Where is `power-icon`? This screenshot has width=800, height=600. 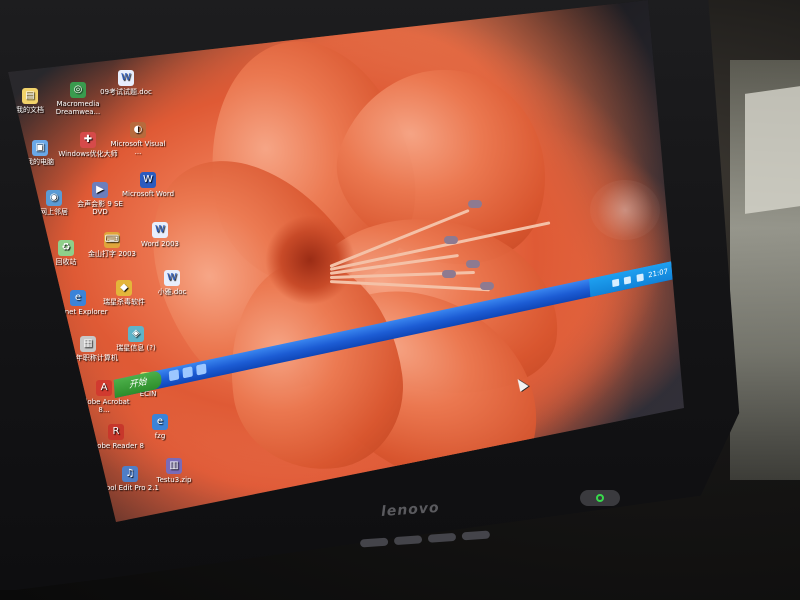 power-icon is located at coordinates (600, 498).